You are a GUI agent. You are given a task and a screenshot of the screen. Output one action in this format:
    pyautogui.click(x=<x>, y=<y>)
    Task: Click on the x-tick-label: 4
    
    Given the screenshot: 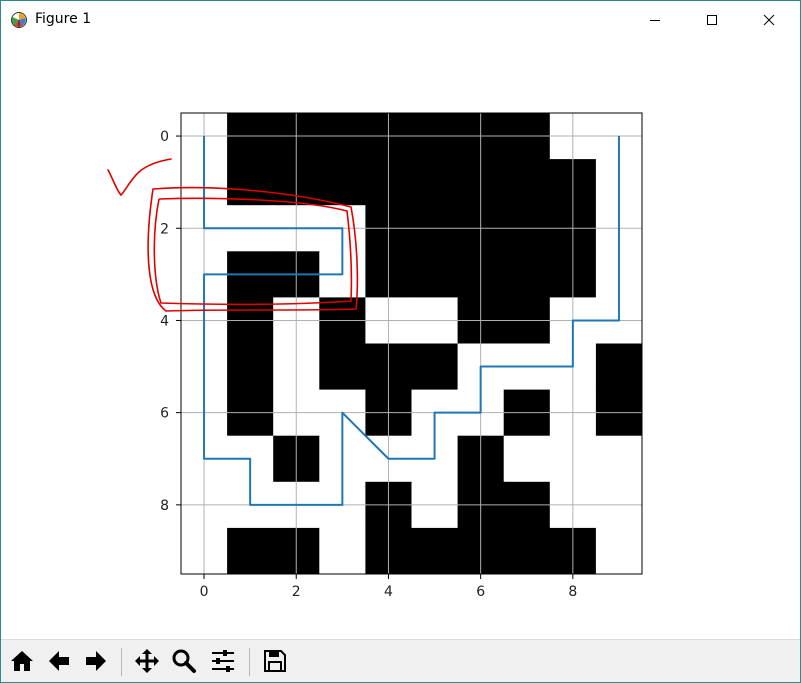 What is the action you would take?
    pyautogui.click(x=388, y=592)
    